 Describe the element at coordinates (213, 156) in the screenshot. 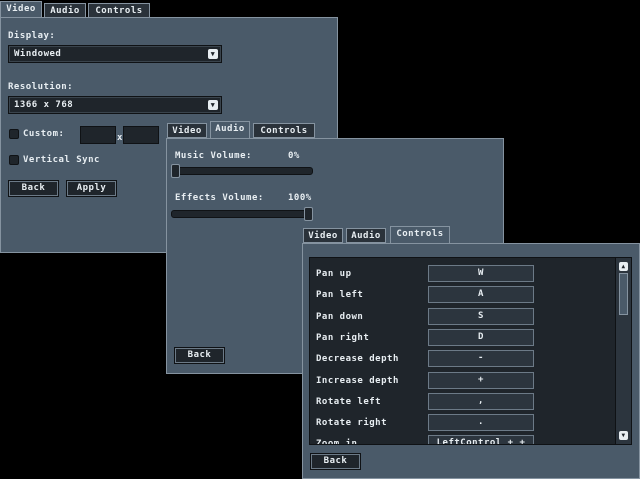

I see `music-volume-label: Music Volume:` at that location.